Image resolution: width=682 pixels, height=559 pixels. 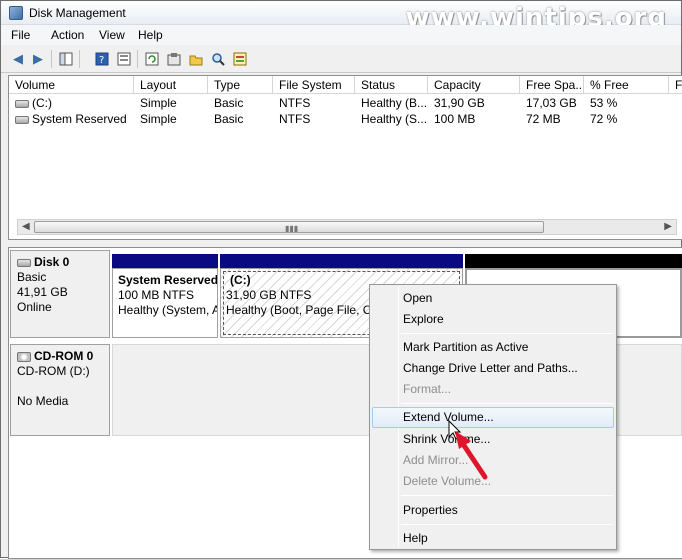 What do you see at coordinates (43, 401) in the screenshot?
I see `cdrom-media: No Media` at bounding box center [43, 401].